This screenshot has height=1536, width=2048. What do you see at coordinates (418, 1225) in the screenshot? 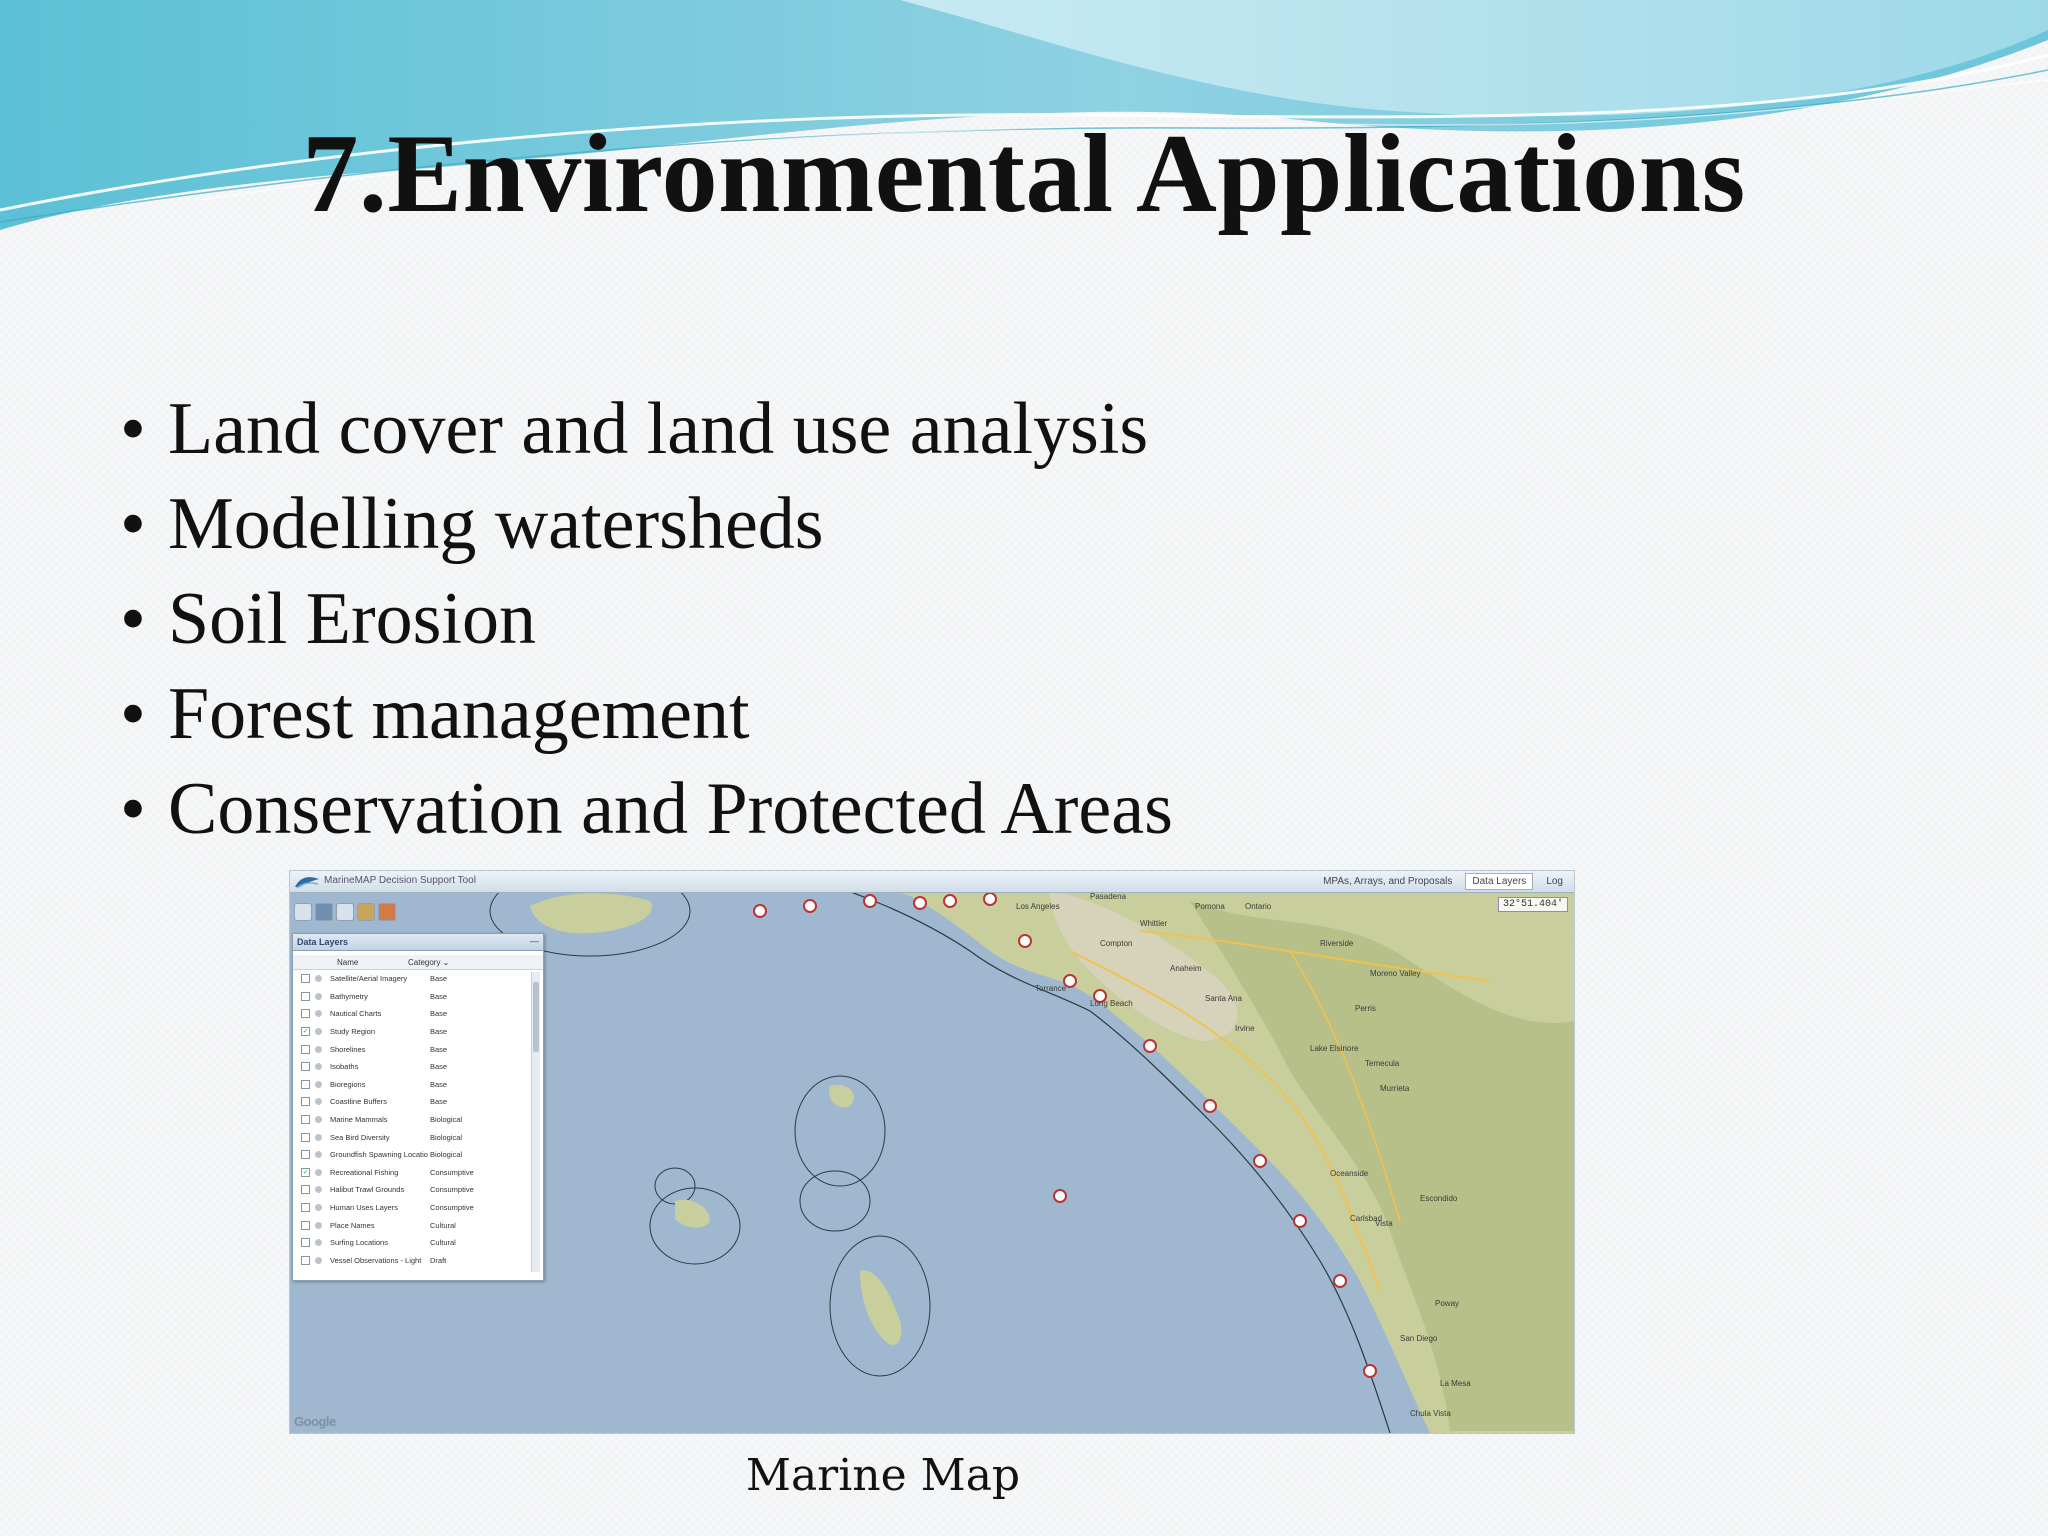
I see `layer-row: Place Names Cultural` at bounding box center [418, 1225].